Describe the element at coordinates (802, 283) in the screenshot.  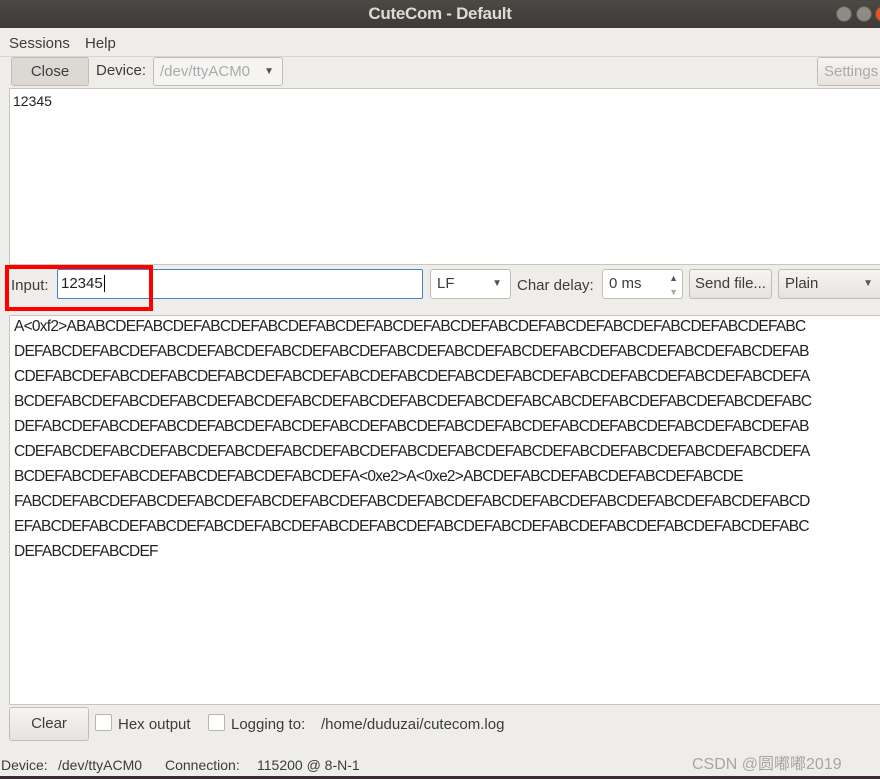
I see `format-value: Plain` at that location.